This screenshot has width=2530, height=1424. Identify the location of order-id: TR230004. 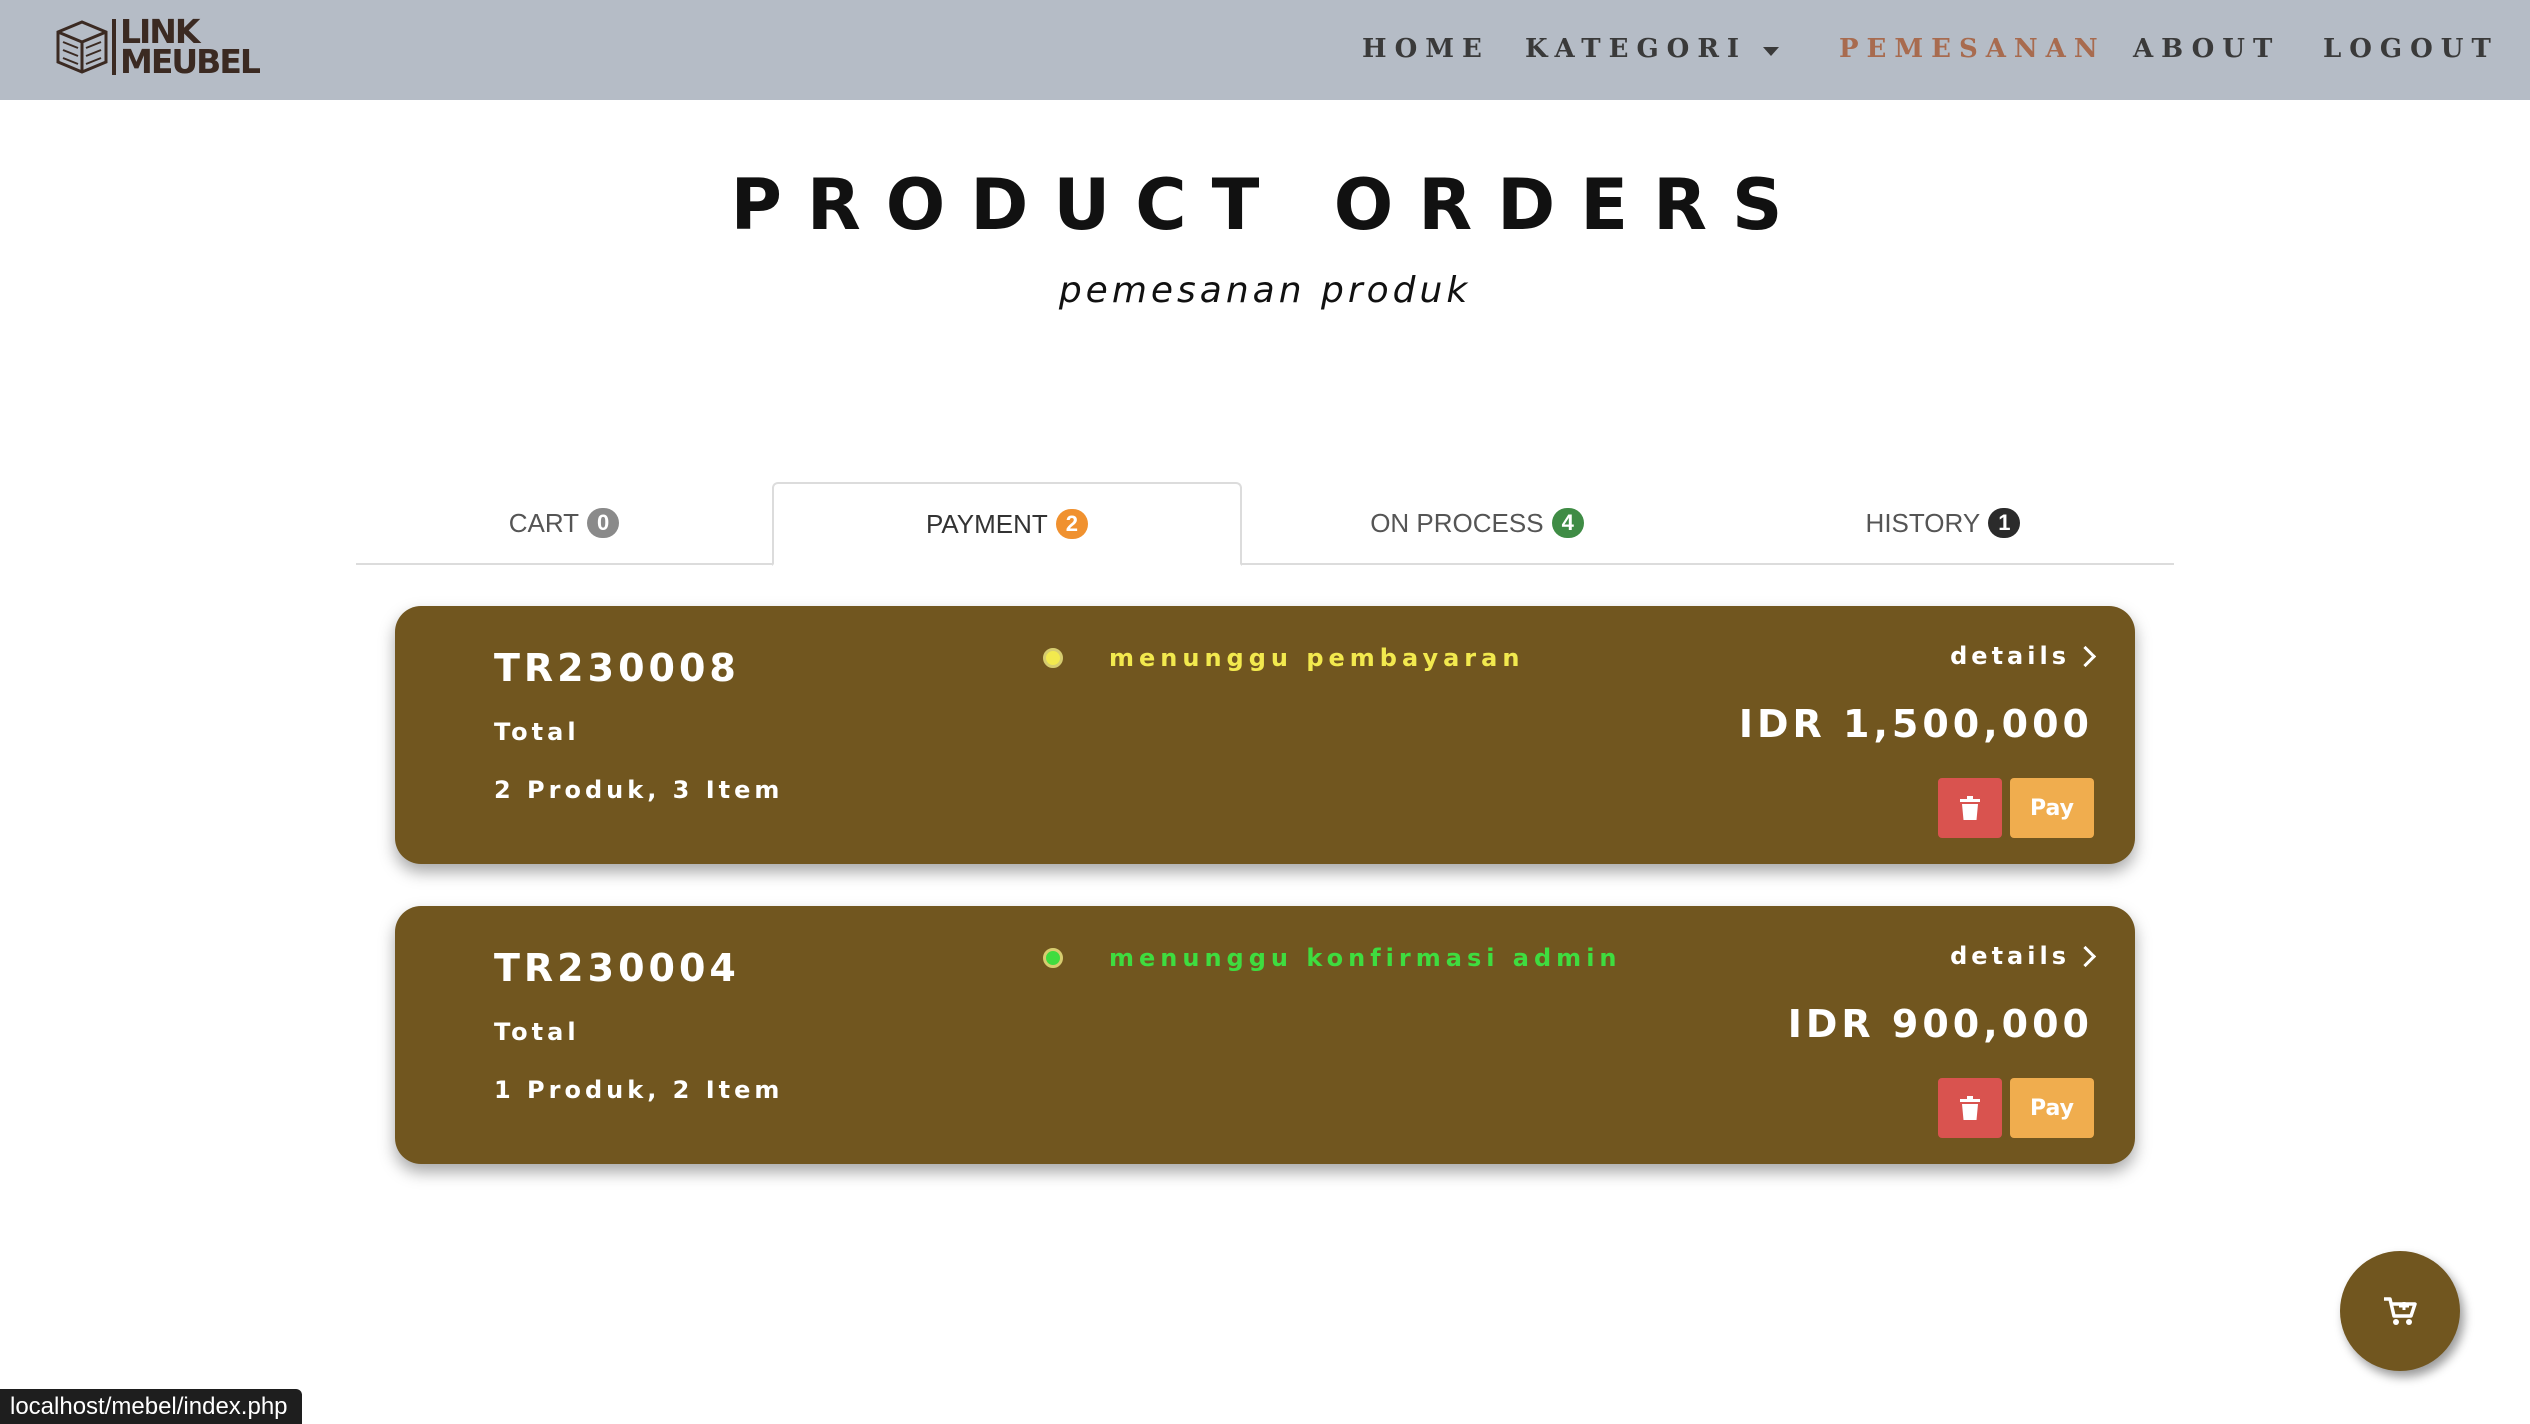
(617, 968).